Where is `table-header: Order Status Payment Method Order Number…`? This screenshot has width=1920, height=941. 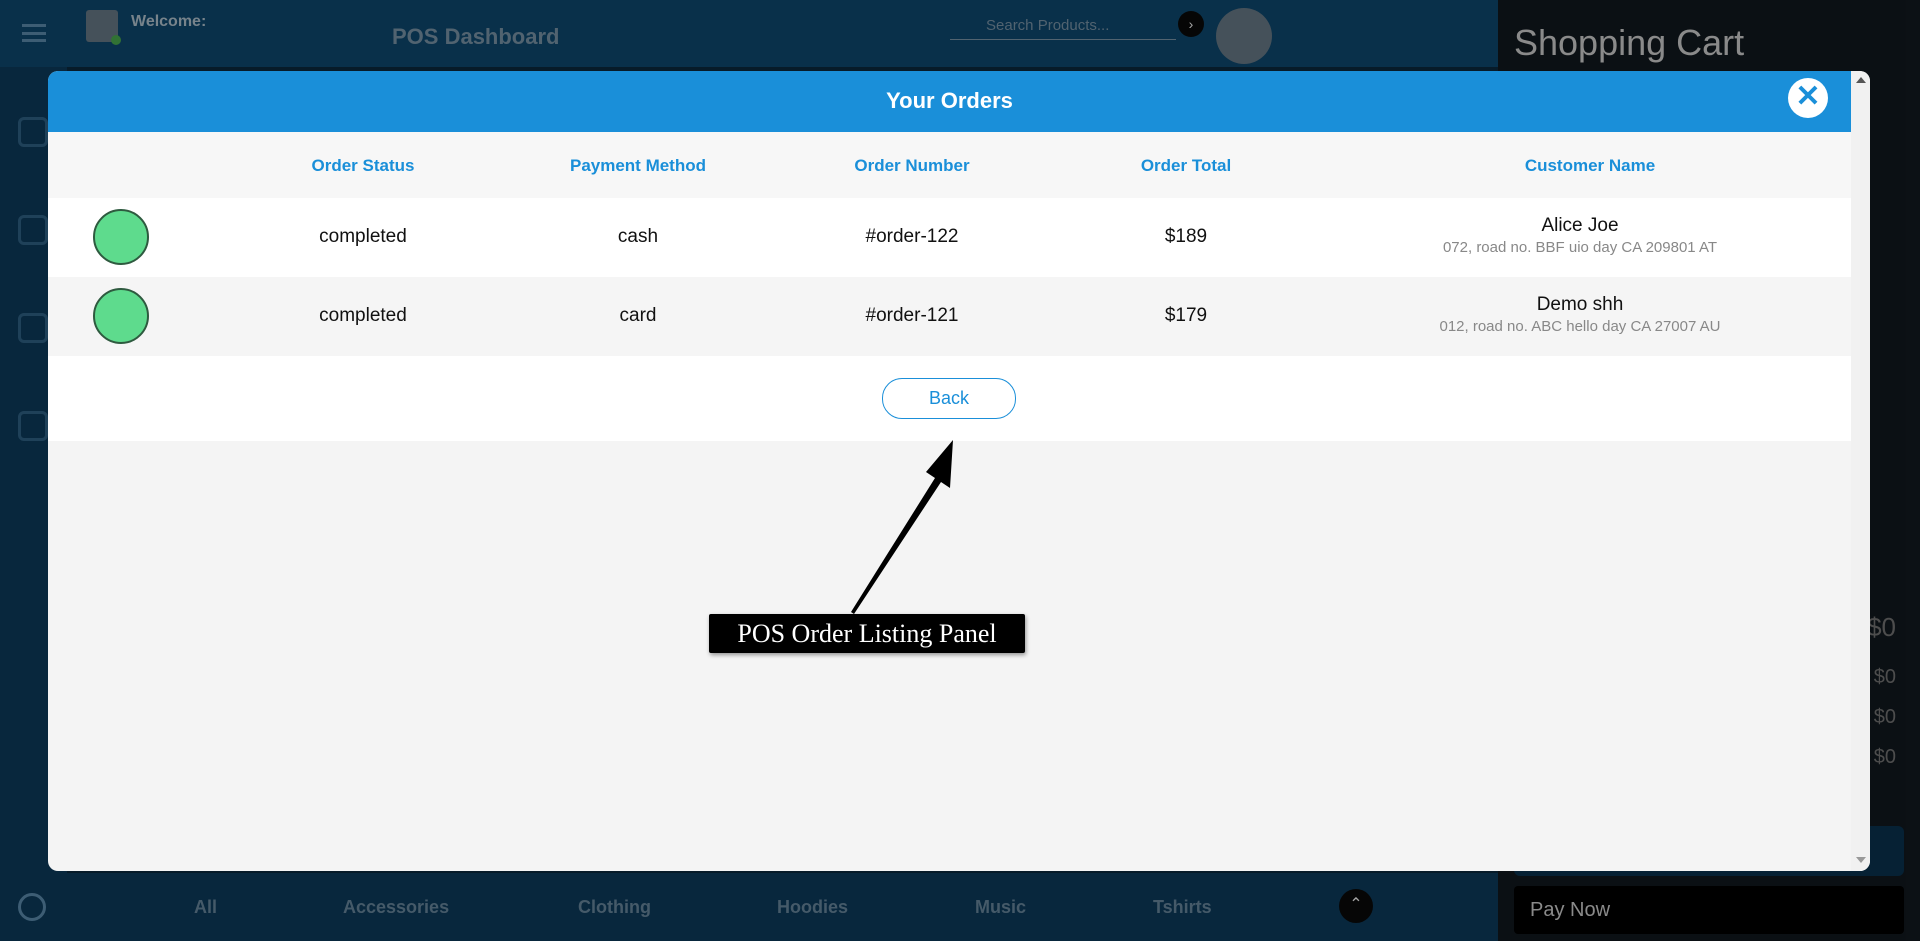
table-header: Order Status Payment Method Order Number… is located at coordinates (949, 165).